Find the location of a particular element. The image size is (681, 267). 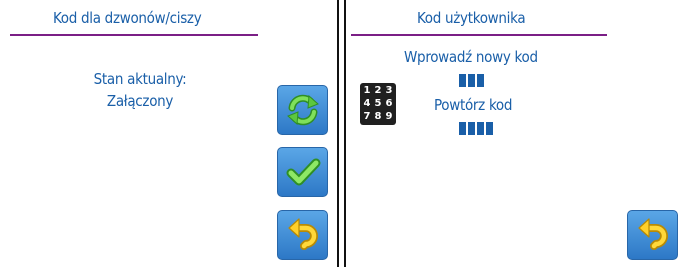

new-code-field is located at coordinates (471, 80).